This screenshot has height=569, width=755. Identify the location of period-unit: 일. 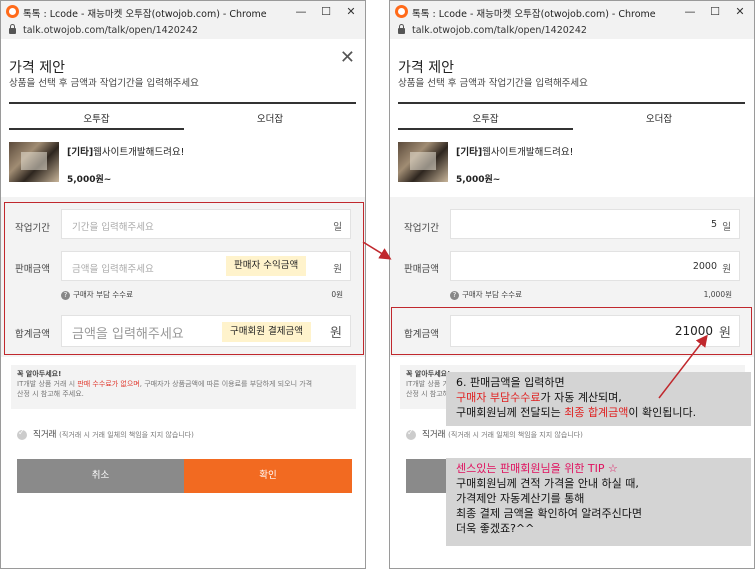
(726, 227).